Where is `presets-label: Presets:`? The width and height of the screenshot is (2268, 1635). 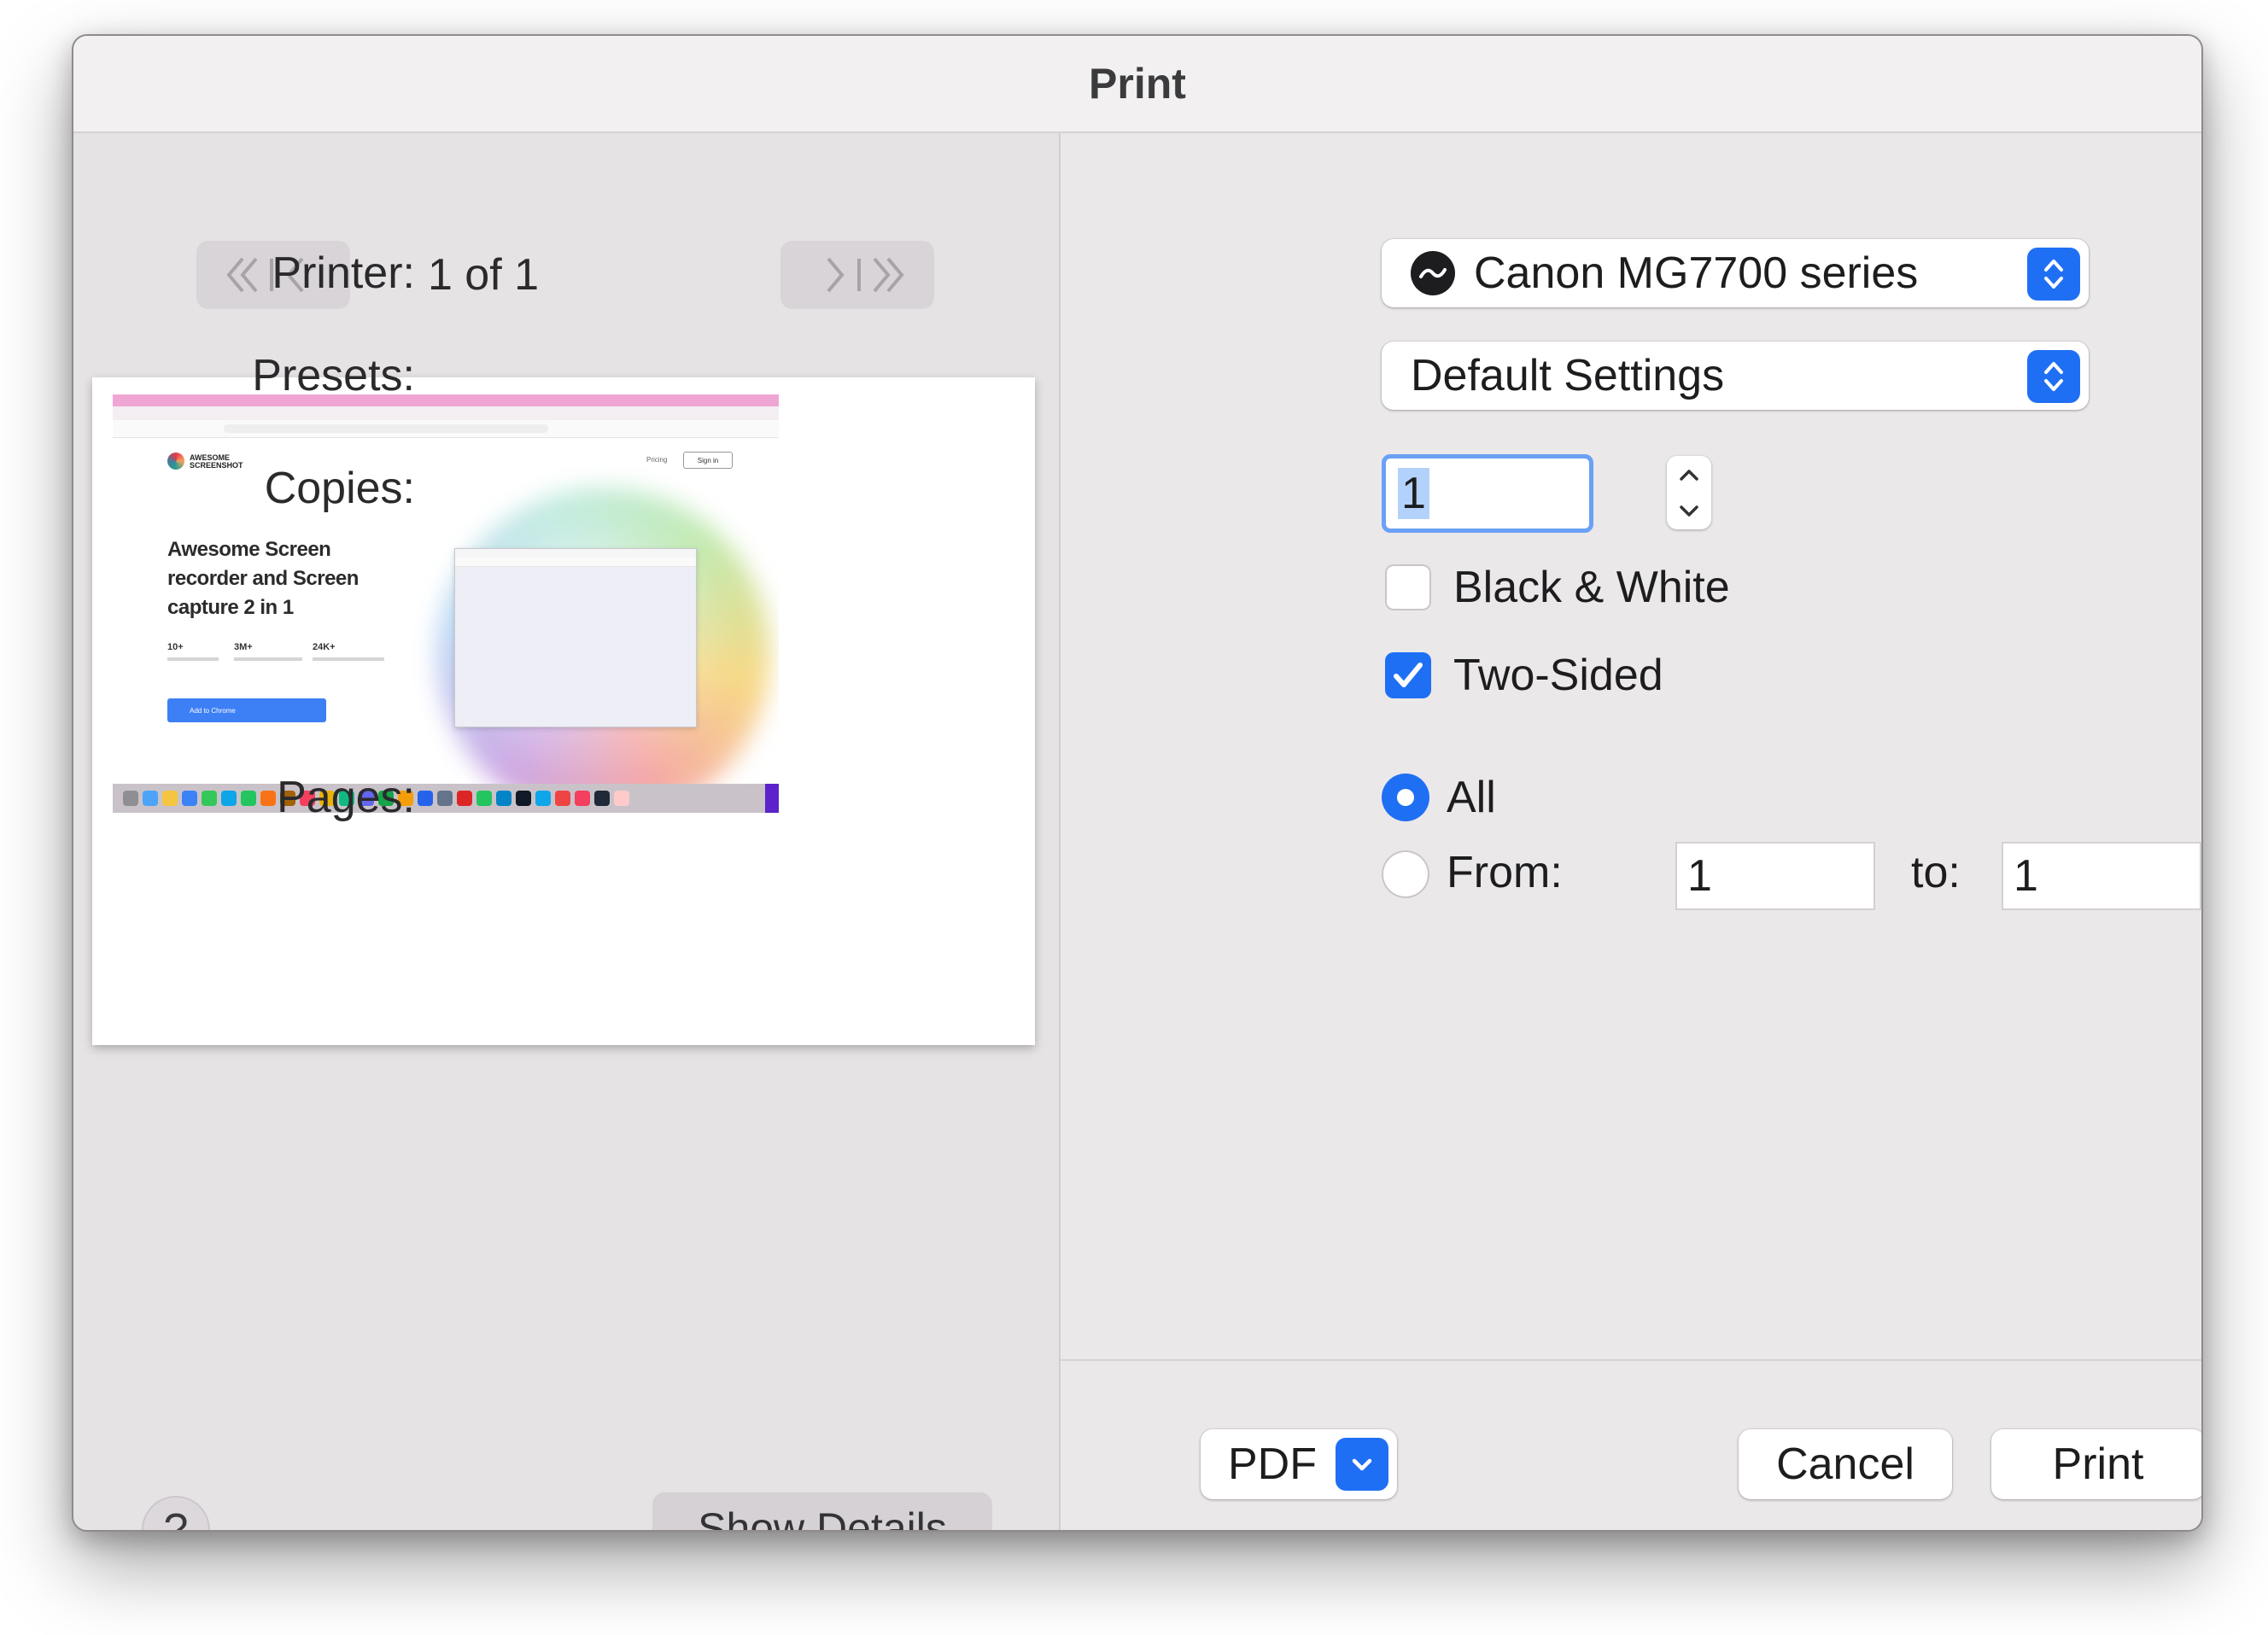 presets-label: Presets: is located at coordinates (333, 375).